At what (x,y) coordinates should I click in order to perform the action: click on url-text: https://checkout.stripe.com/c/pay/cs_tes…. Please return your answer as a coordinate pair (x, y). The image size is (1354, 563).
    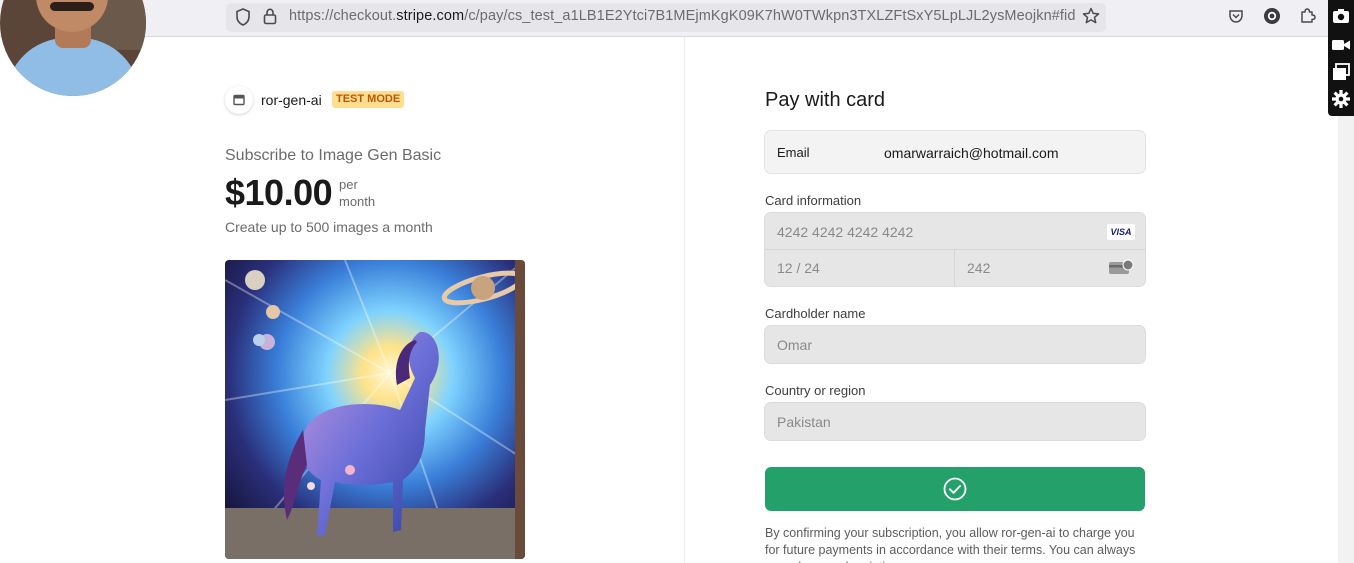
    Looking at the image, I should click on (682, 16).